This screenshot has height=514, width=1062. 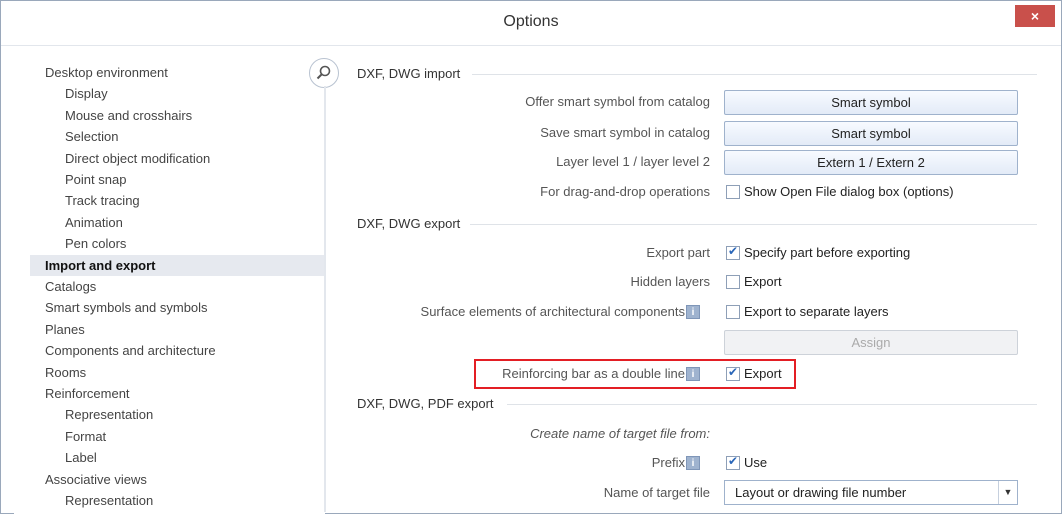 What do you see at coordinates (177, 265) in the screenshot?
I see `sidebar-item: Import and export` at bounding box center [177, 265].